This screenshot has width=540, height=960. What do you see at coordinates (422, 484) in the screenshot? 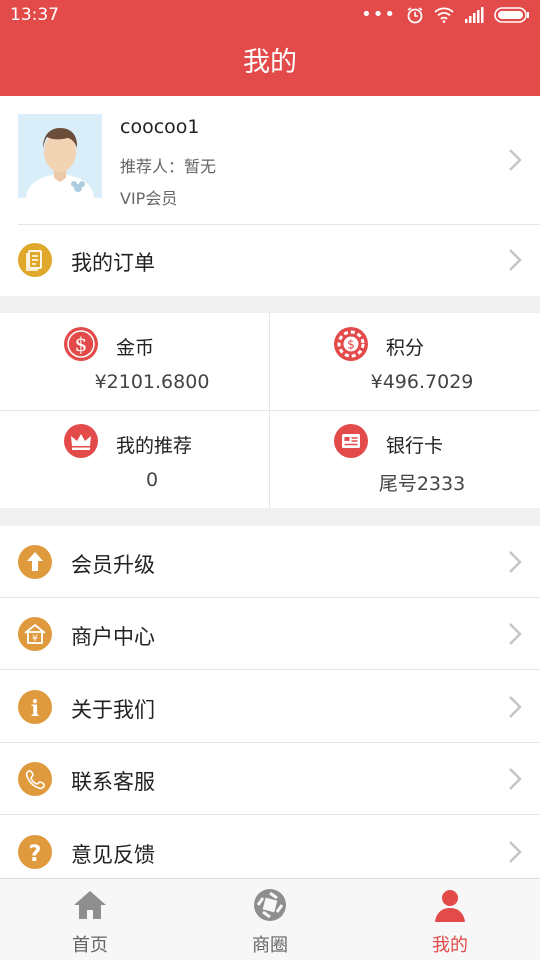
I see `stat-value: 尾号2333` at bounding box center [422, 484].